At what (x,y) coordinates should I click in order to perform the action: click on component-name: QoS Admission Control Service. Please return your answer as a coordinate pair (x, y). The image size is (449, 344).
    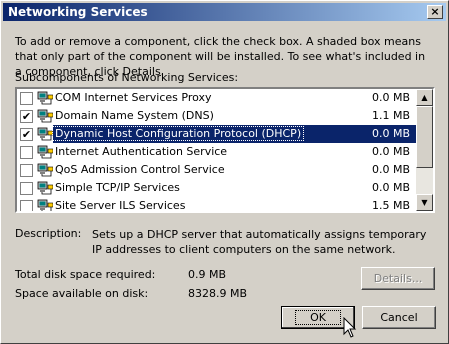
    Looking at the image, I should click on (140, 169).